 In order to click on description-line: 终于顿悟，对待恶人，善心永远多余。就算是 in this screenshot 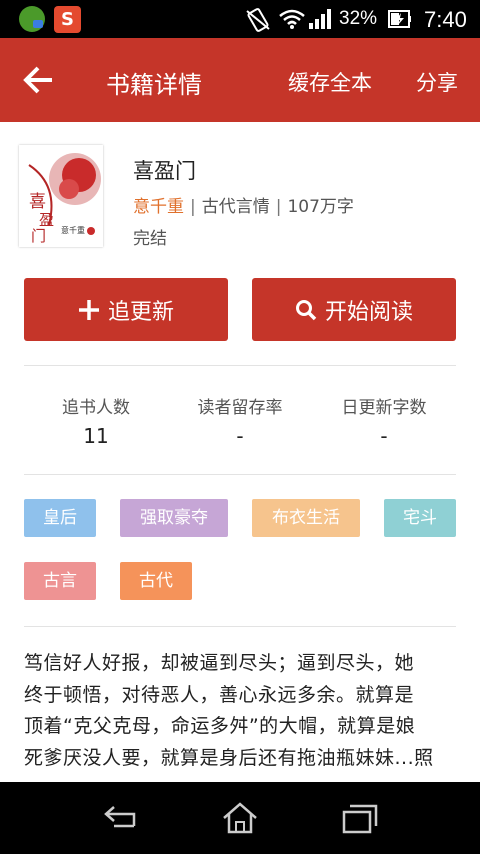, I will do `click(219, 694)`.